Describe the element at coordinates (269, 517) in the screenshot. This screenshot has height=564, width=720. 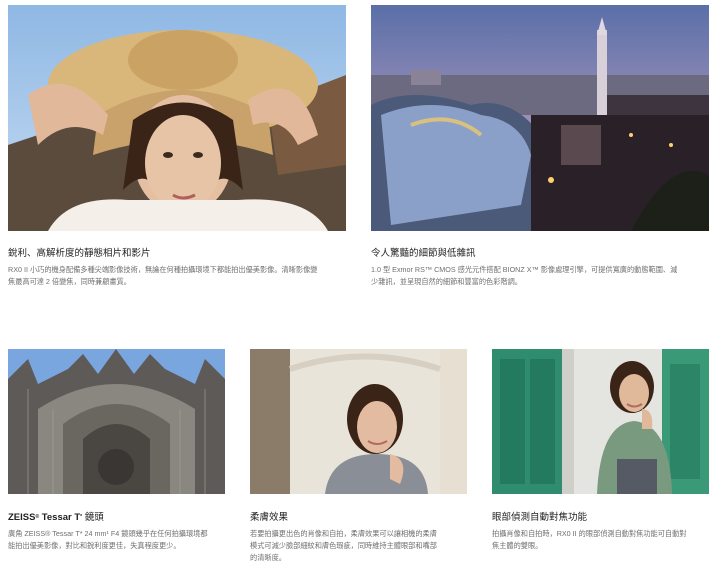
I see `feature-title: 柔膚效果` at that location.